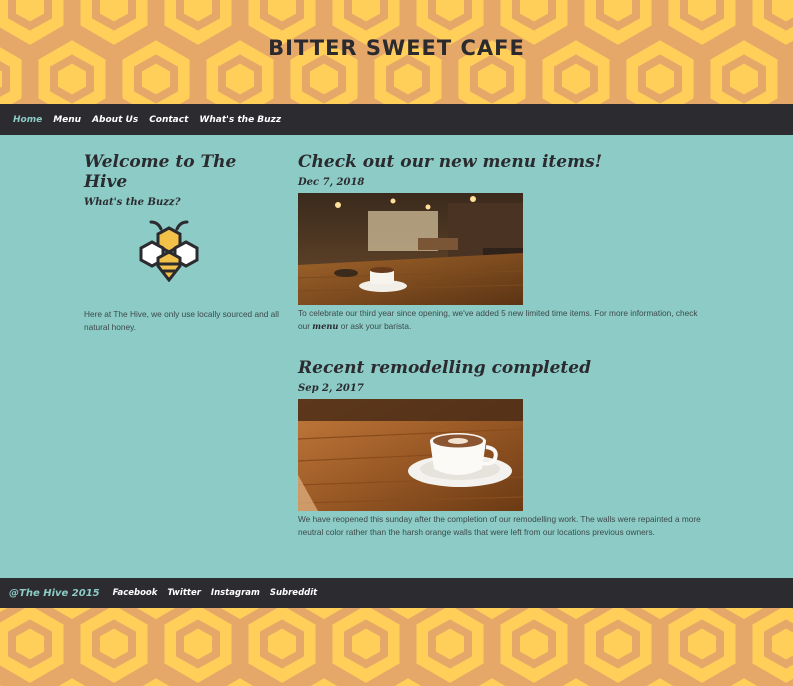  Describe the element at coordinates (169, 251) in the screenshot. I see `bee-icon` at that location.